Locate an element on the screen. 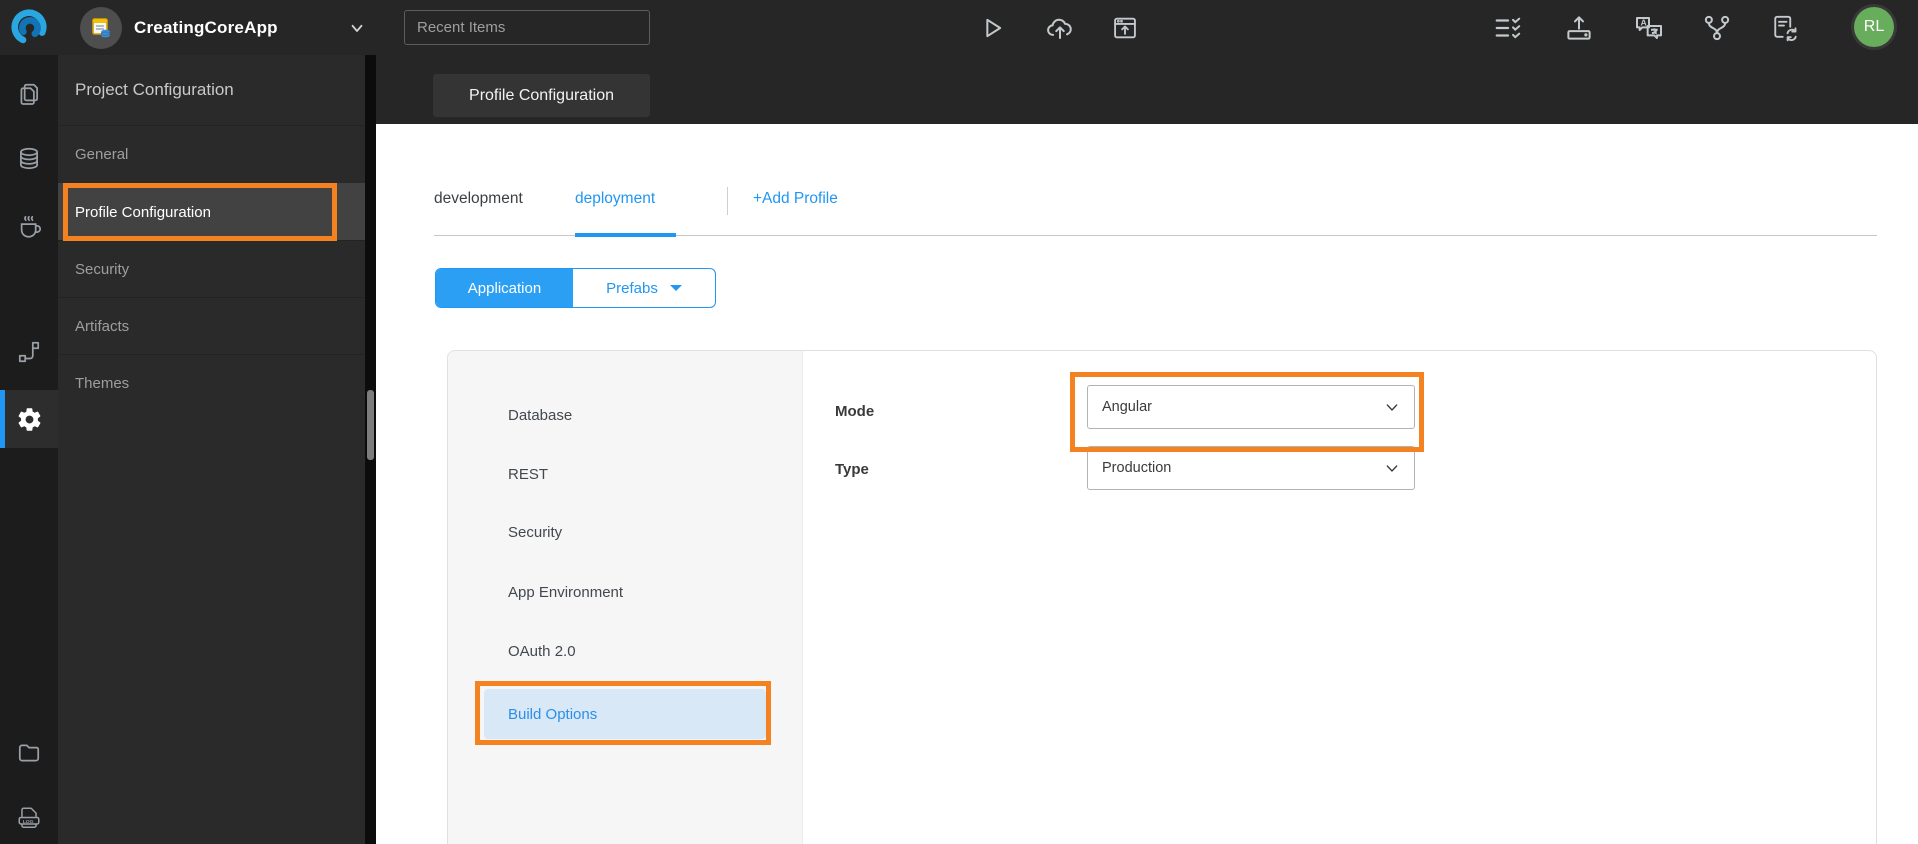 The image size is (1918, 844). add-profile-button: +Add Profile is located at coordinates (795, 199).